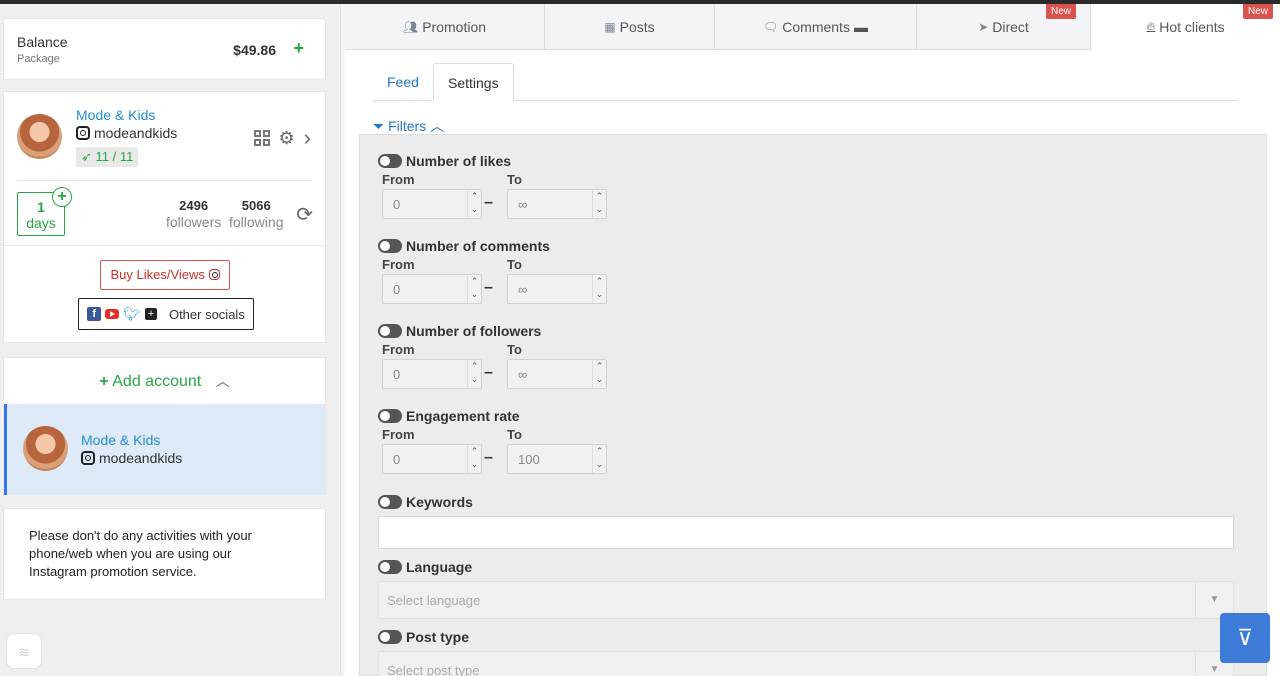 This screenshot has height=676, width=1280. I want to click on select-placeholder: Select language, so click(434, 600).